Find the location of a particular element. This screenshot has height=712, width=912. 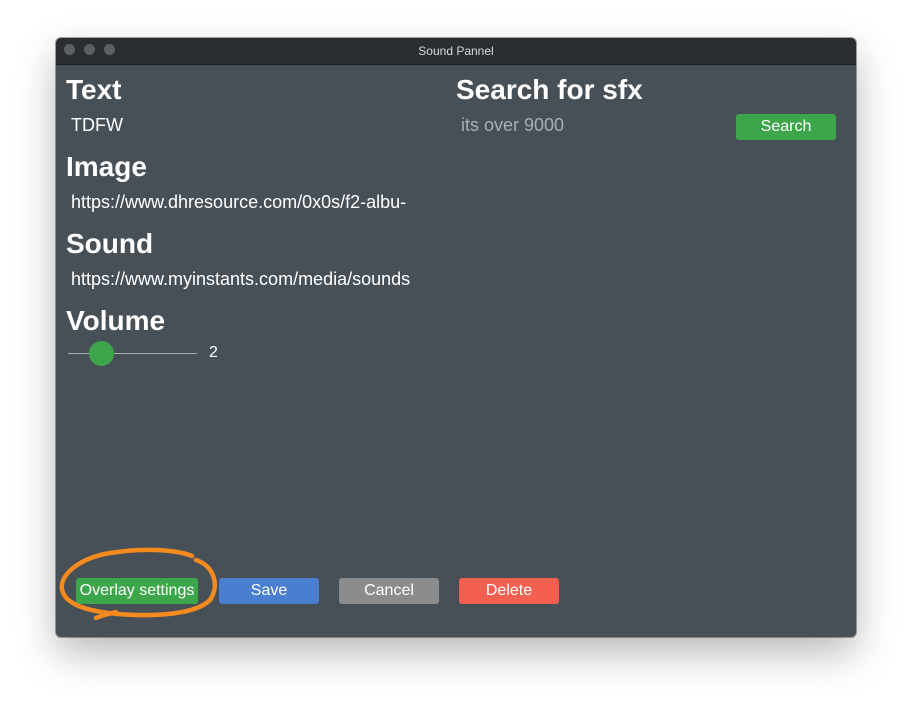

title-bar: Sound Pannel is located at coordinates (456, 51).